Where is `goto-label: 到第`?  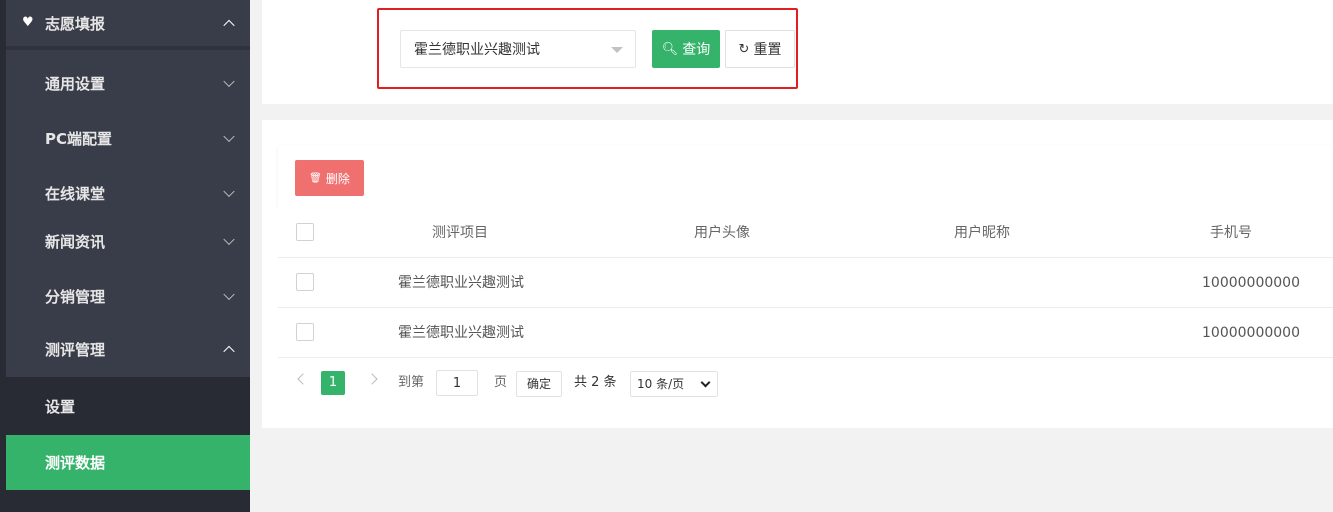
goto-label: 到第 is located at coordinates (411, 382).